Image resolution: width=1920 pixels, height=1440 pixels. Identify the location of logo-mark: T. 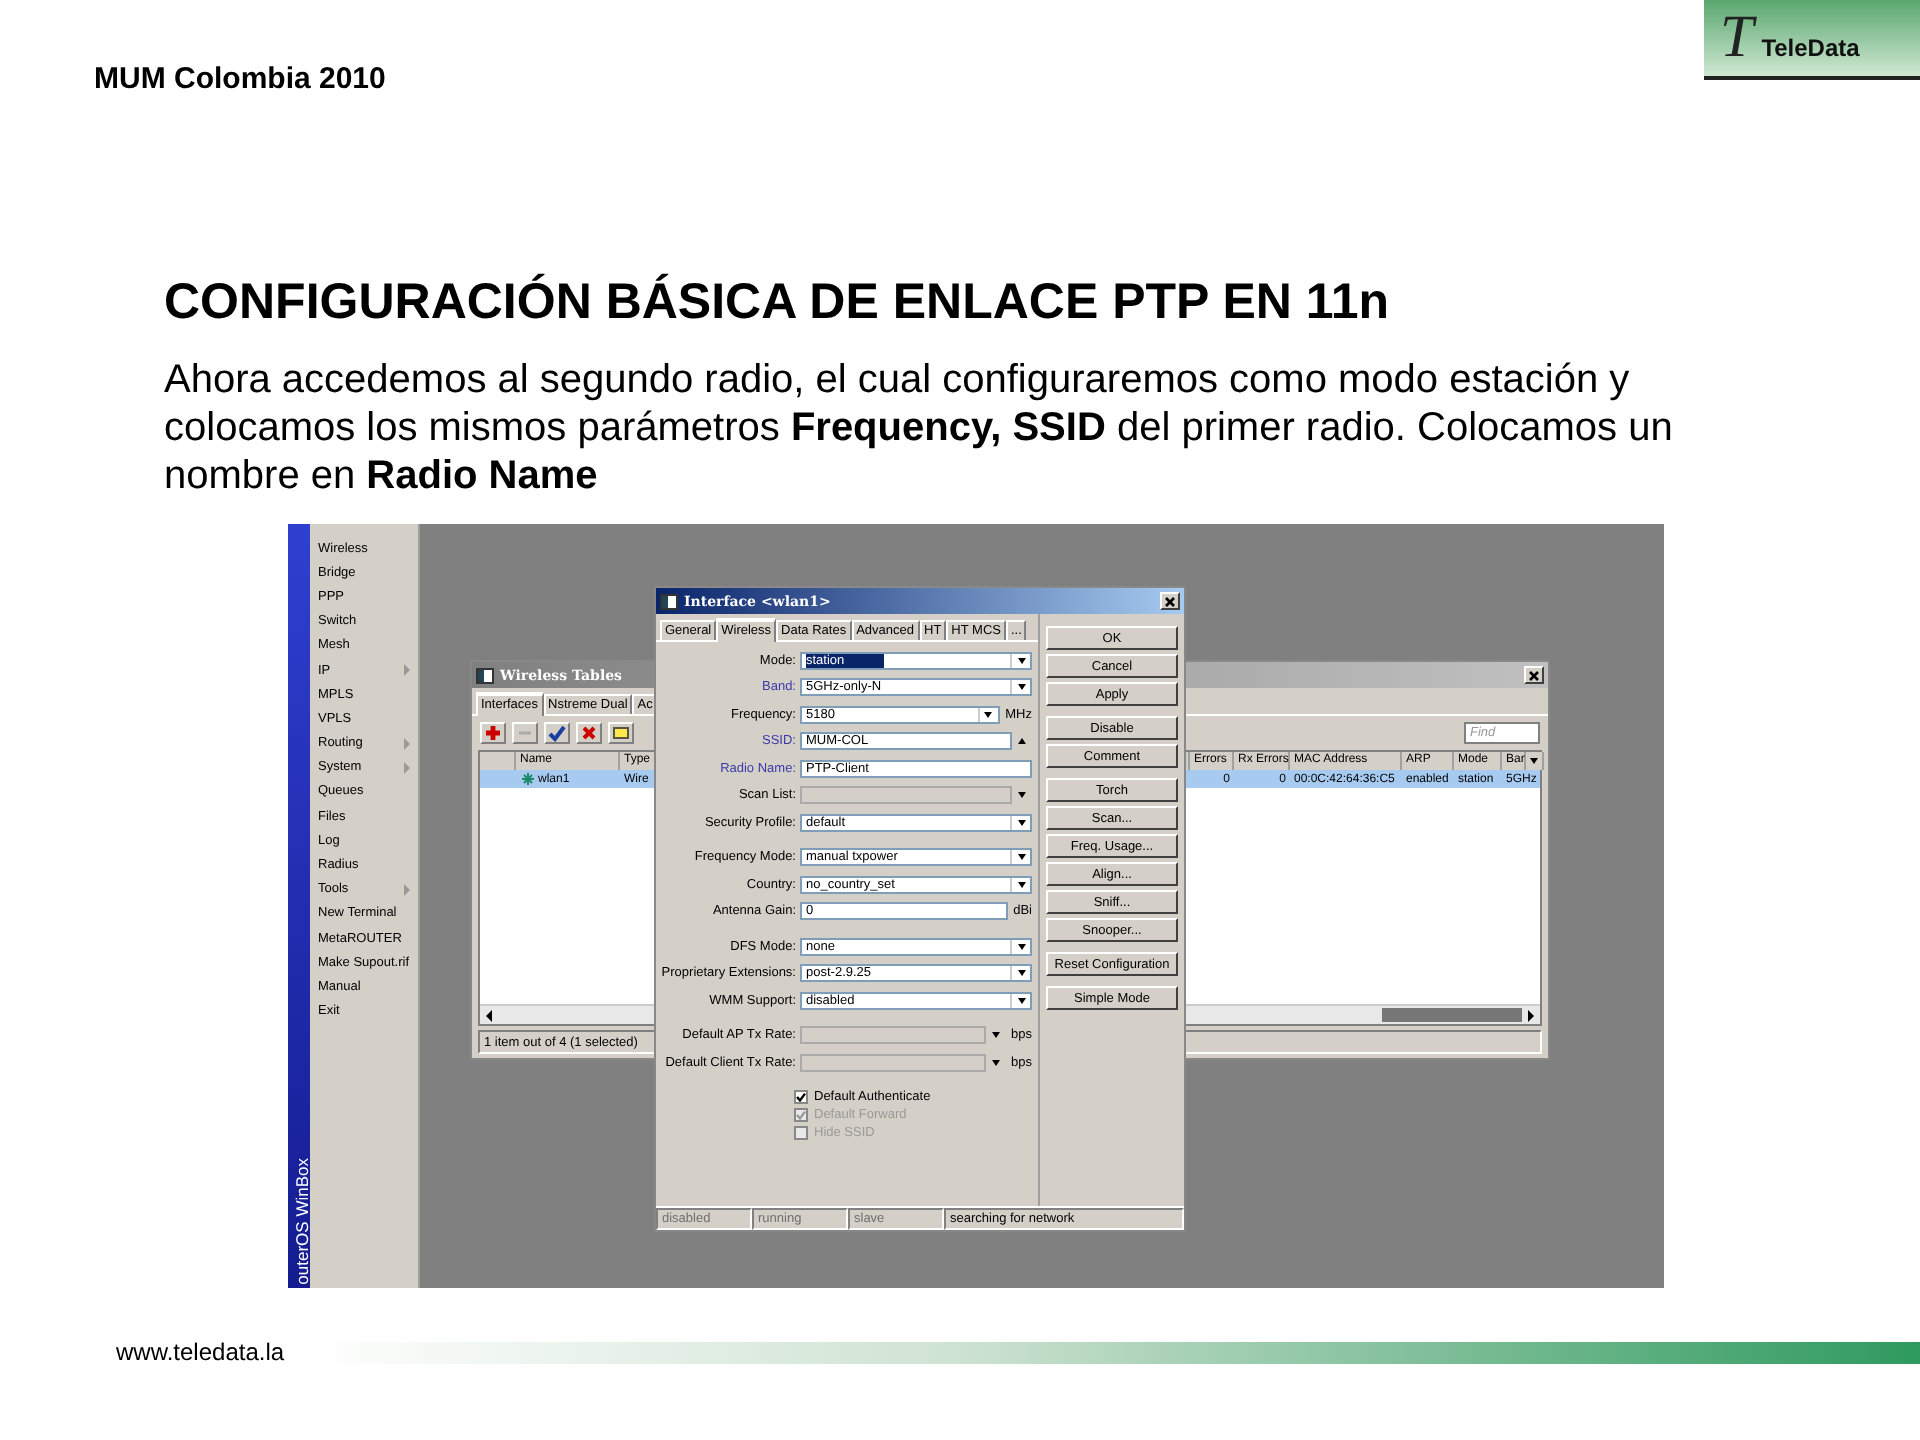
(1737, 38).